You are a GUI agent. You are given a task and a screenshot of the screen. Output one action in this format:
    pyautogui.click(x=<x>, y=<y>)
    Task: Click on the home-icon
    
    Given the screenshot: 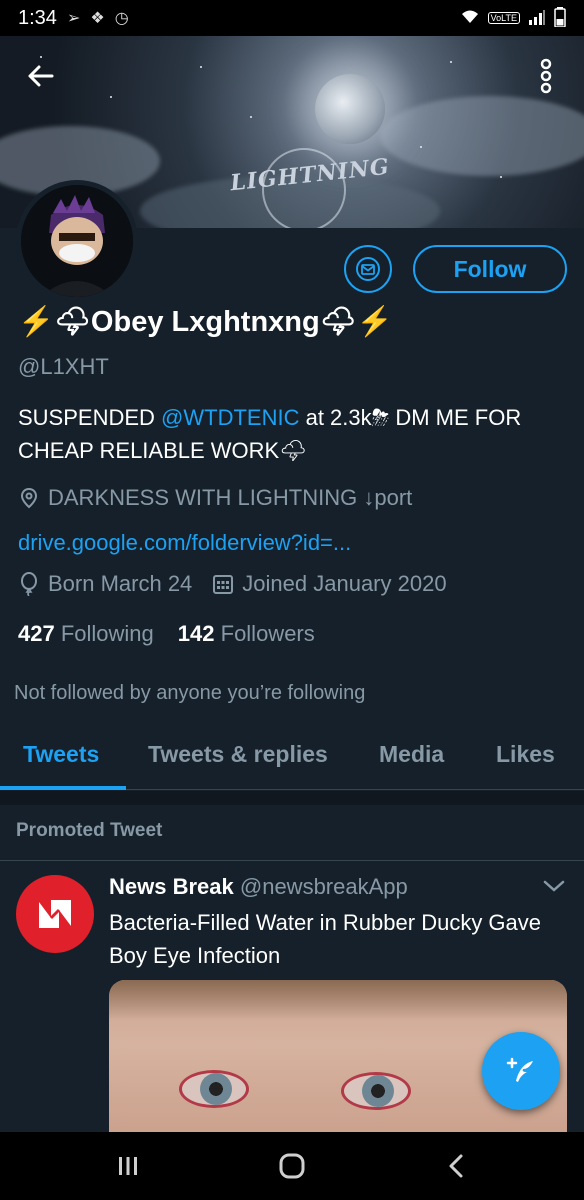 What is the action you would take?
    pyautogui.click(x=292, y=1166)
    